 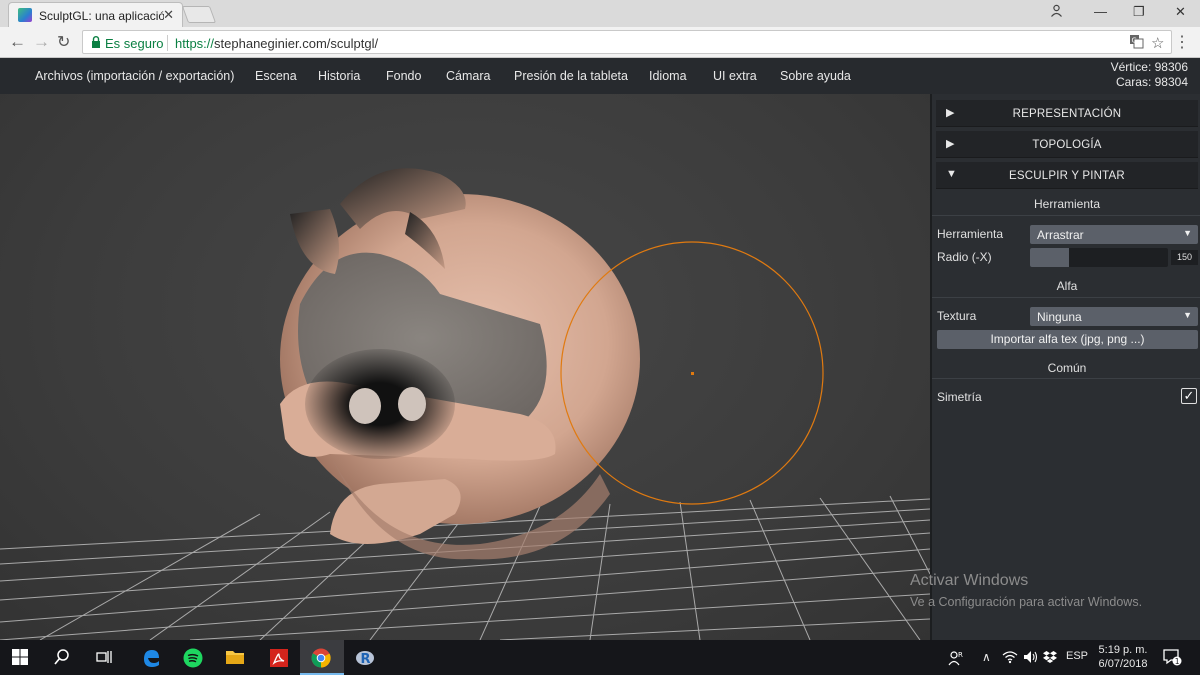 What do you see at coordinates (101, 16) in the screenshot?
I see `tab-title: SculptGL: una aplicación` at bounding box center [101, 16].